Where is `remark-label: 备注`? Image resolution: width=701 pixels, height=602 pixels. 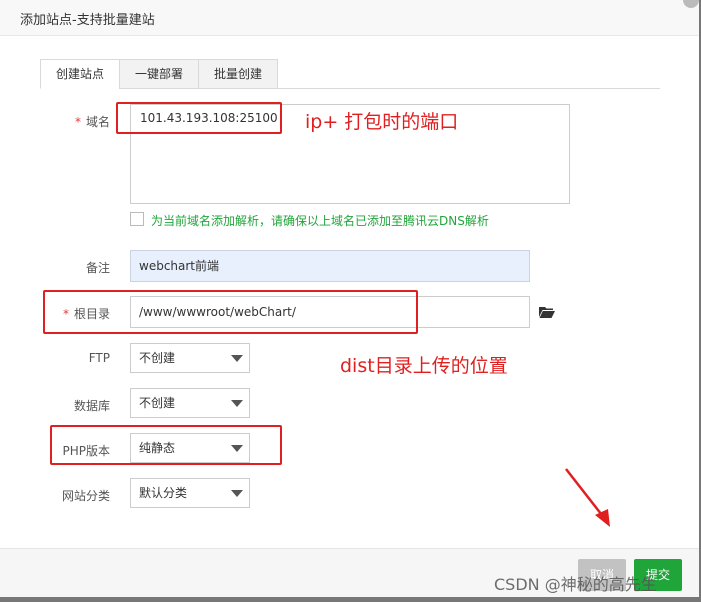 remark-label: 备注 is located at coordinates (97, 268).